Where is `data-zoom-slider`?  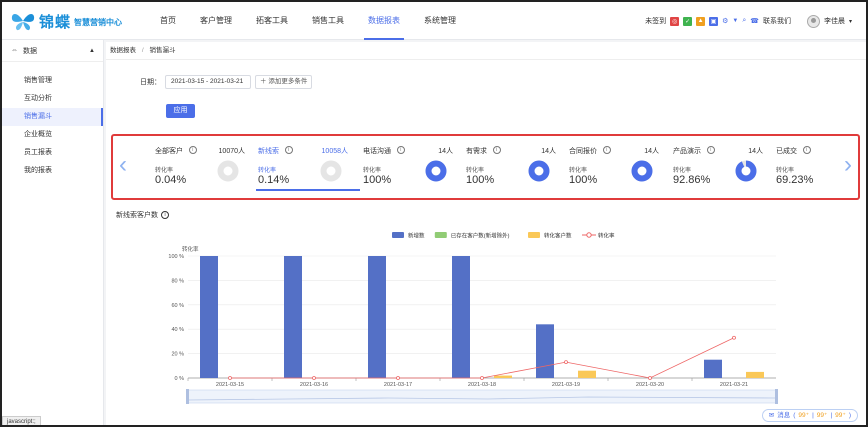 data-zoom-slider is located at coordinates (482, 396).